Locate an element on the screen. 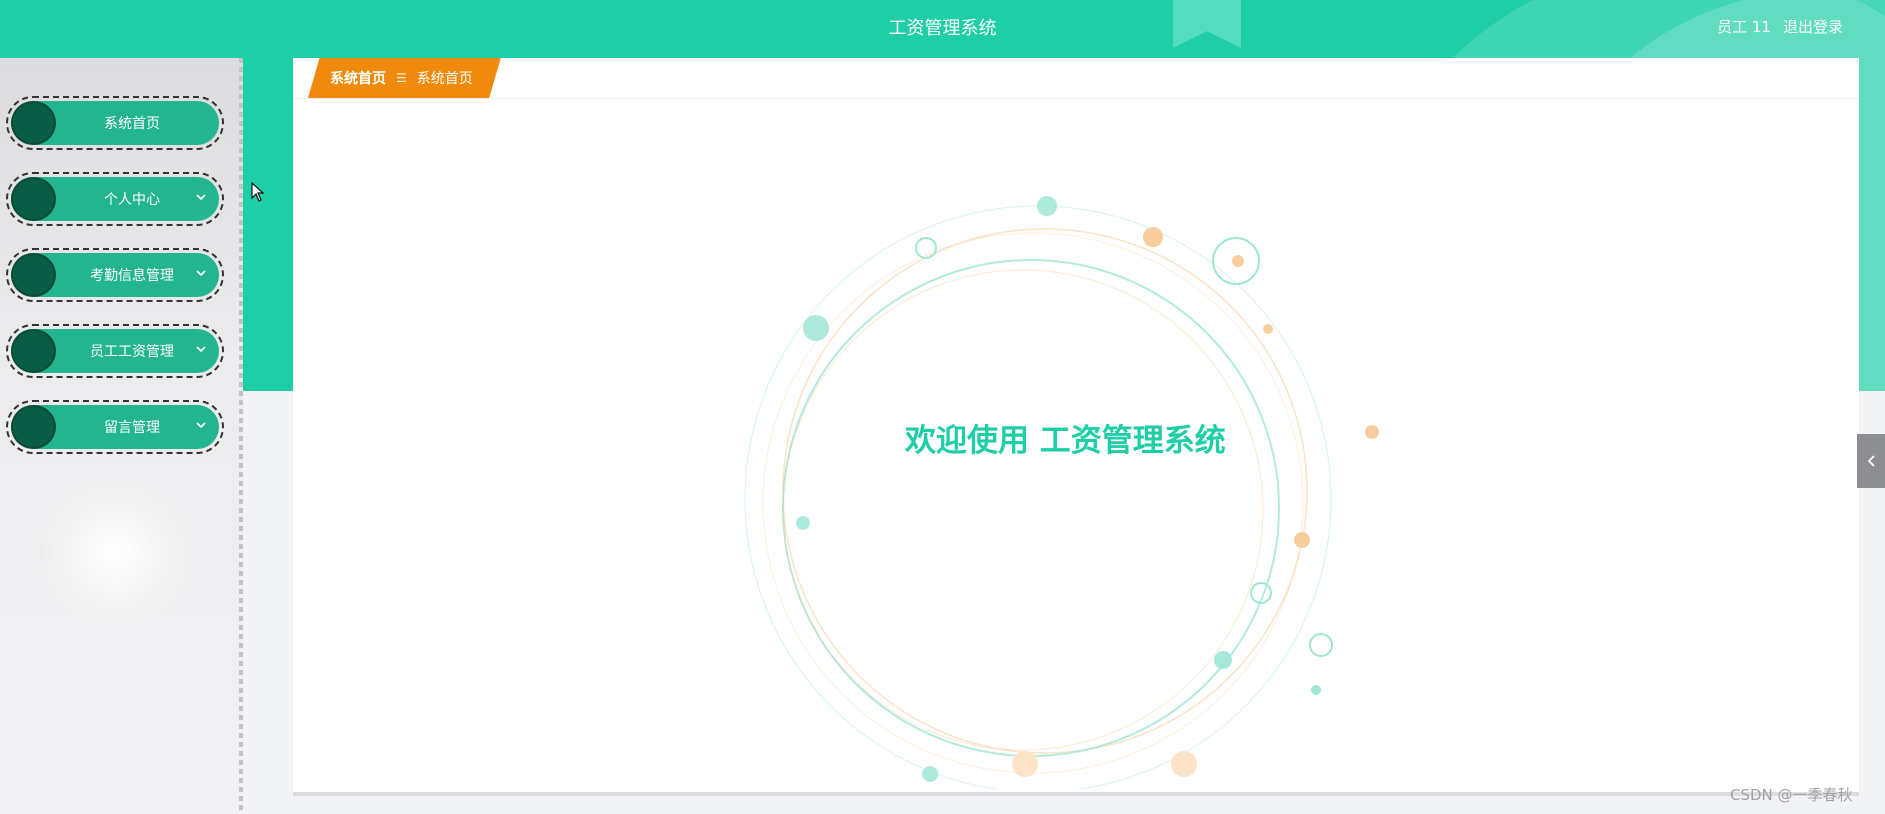 This screenshot has width=1885, height=814. chevron-left-icon is located at coordinates (1871, 461).